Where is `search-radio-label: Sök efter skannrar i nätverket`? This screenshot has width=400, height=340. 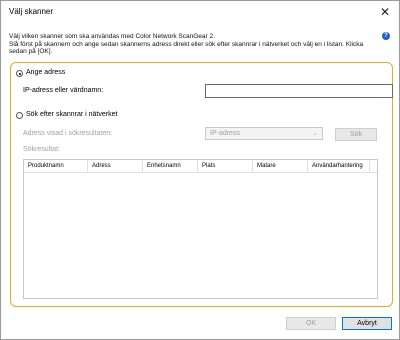
search-radio-label: Sök efter skannrar i nätverket is located at coordinates (71, 114).